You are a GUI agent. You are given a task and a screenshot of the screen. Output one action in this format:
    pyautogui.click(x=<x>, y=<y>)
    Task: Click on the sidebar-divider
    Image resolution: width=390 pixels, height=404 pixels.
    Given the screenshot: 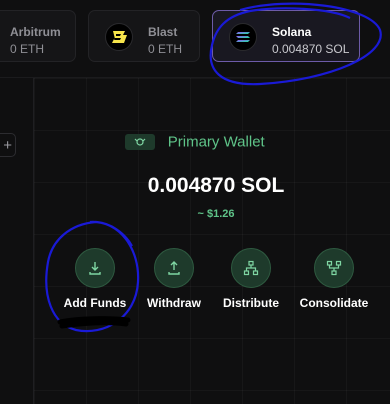 What is the action you would take?
    pyautogui.click(x=33, y=241)
    